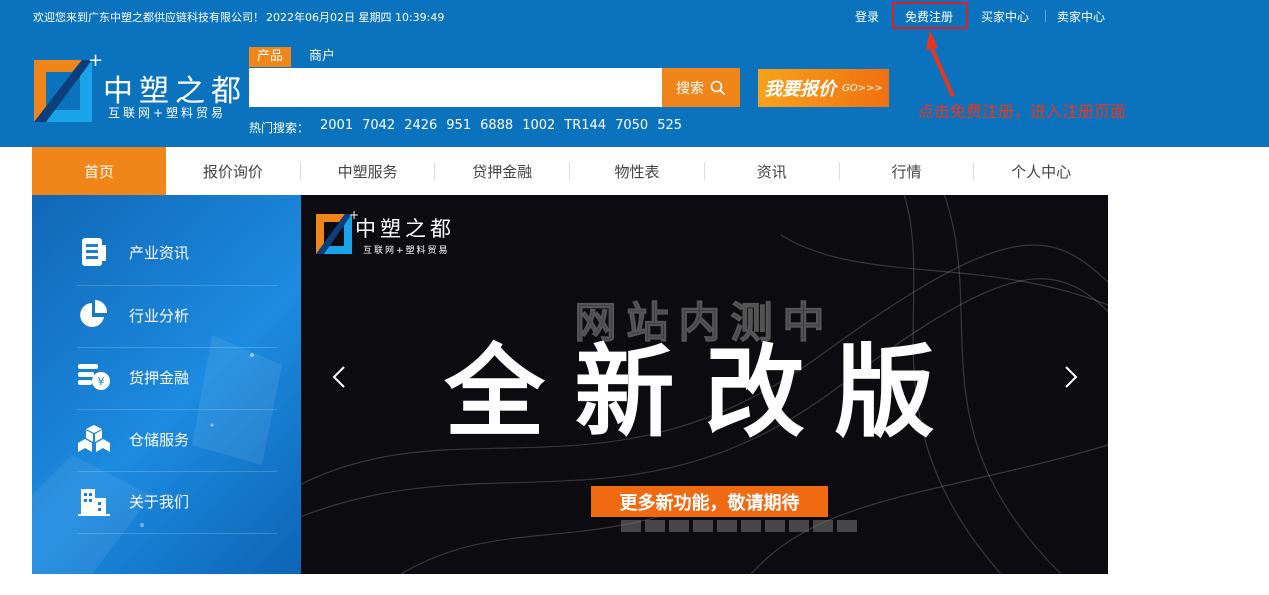 The height and width of the screenshot is (595, 1269). I want to click on sidebar-item-about: 关于我们, so click(166, 501).